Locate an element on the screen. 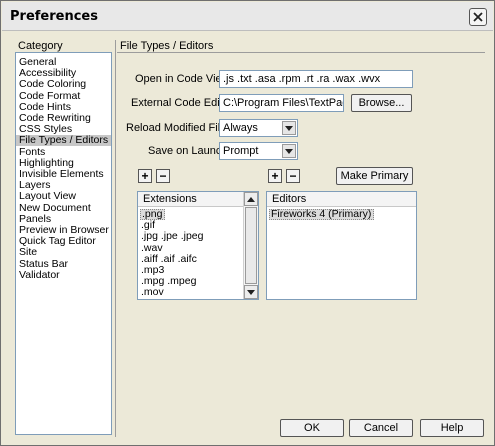  help-button: Help is located at coordinates (452, 428).